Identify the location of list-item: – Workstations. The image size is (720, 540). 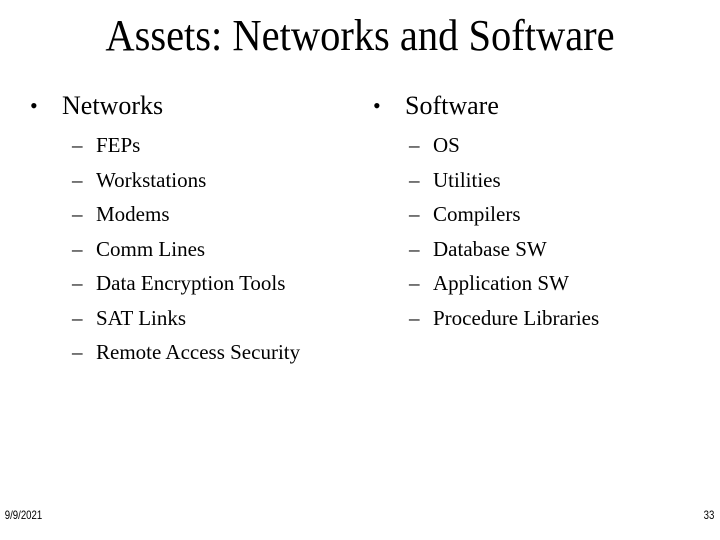
(186, 180).